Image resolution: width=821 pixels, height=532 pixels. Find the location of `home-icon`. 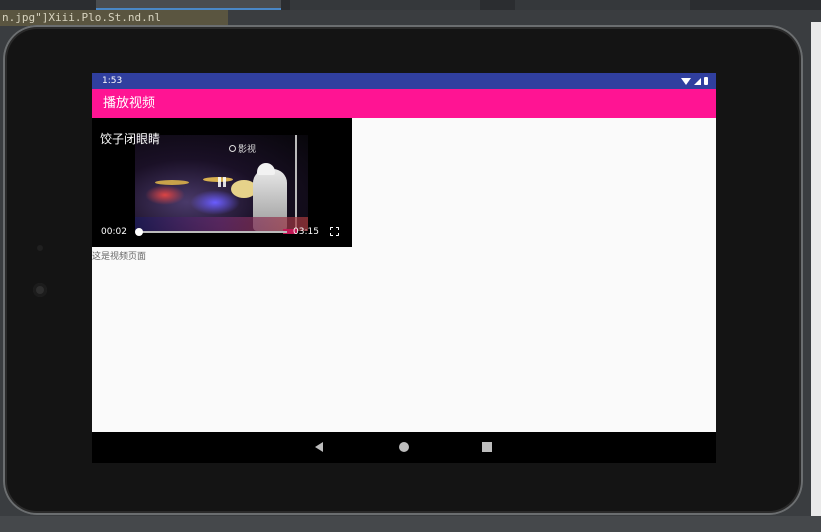

home-icon is located at coordinates (404, 447).